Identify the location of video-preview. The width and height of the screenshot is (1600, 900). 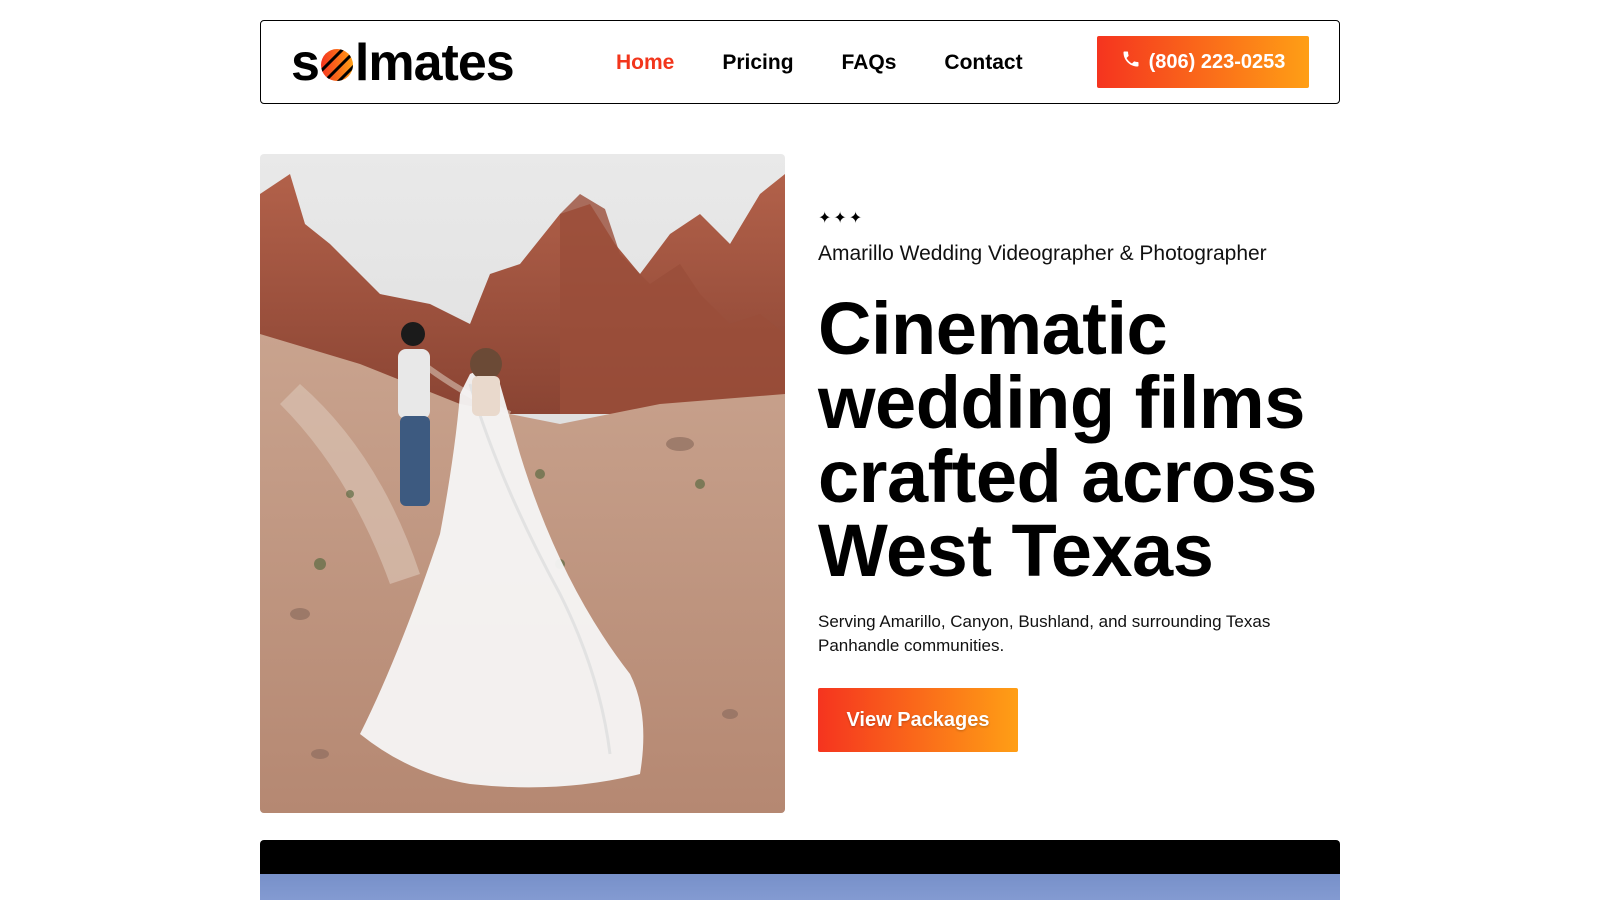
(800, 870).